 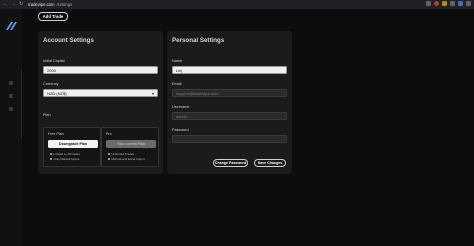 I want to click on plan-label: Plan, so click(x=47, y=115).